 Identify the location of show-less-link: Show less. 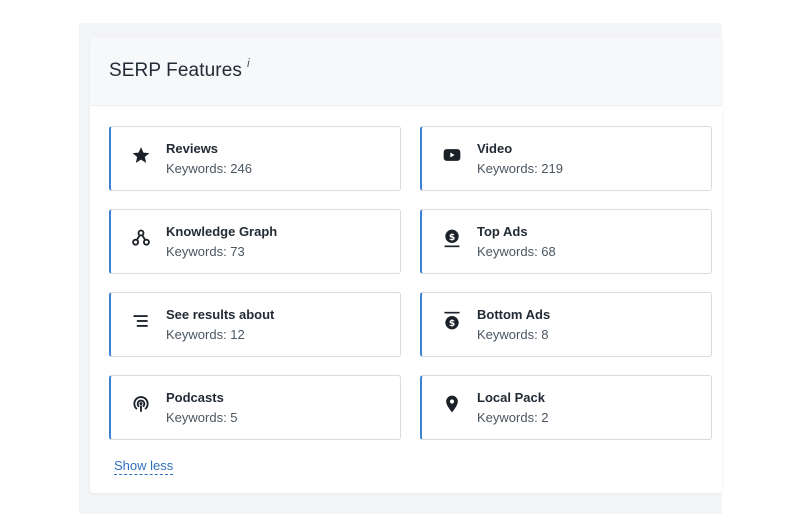
(144, 466).